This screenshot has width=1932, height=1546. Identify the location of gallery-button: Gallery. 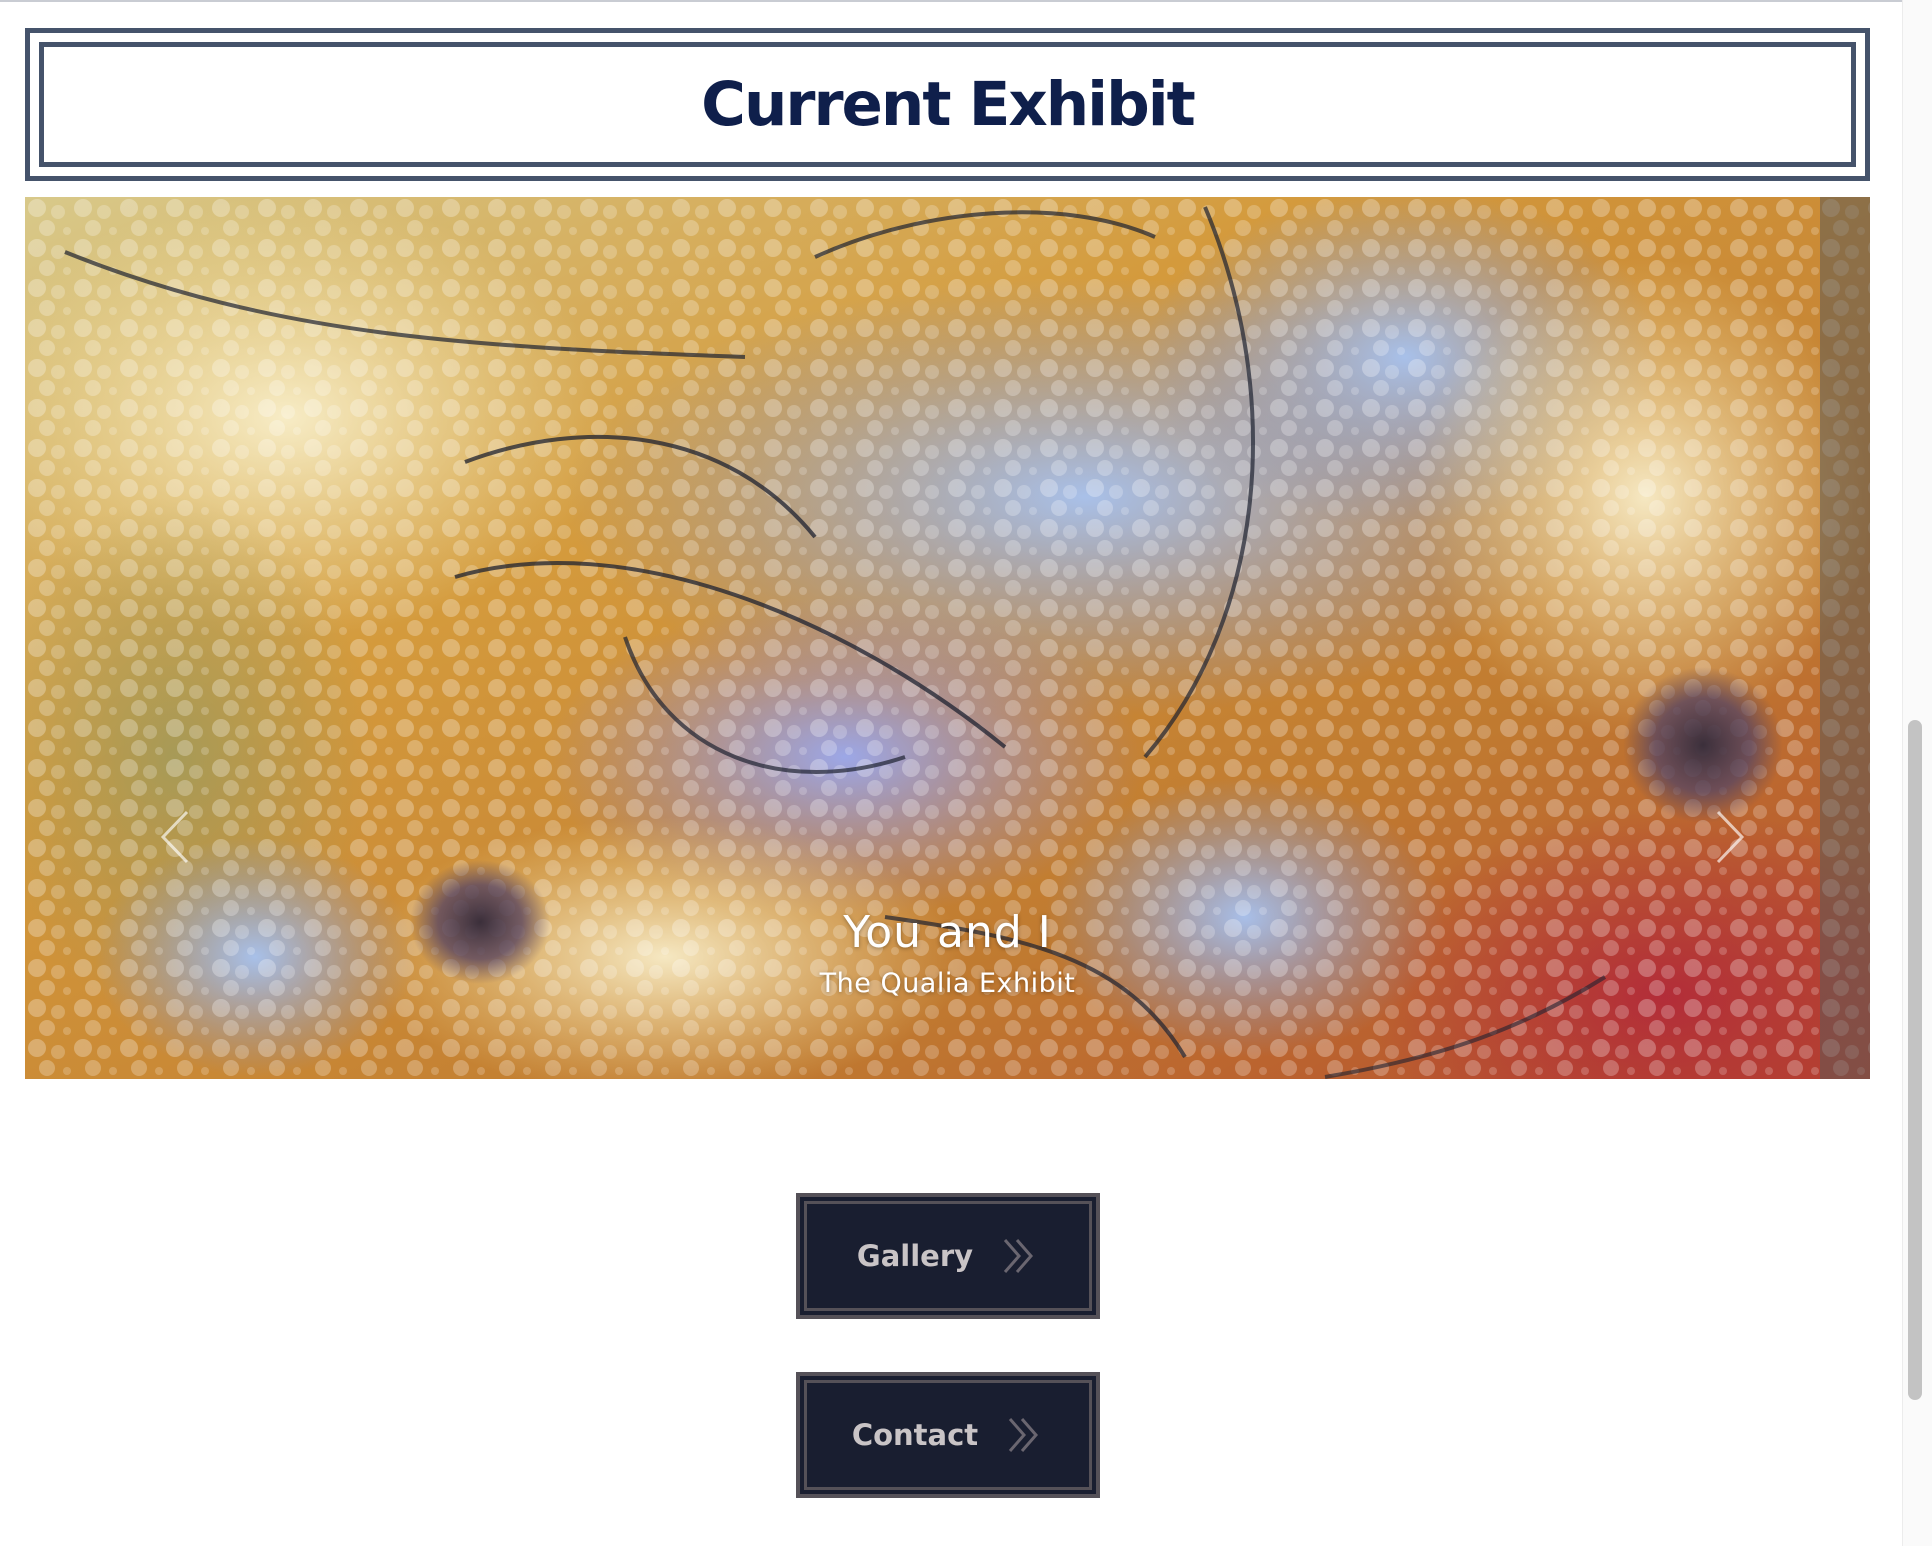
(948, 1256).